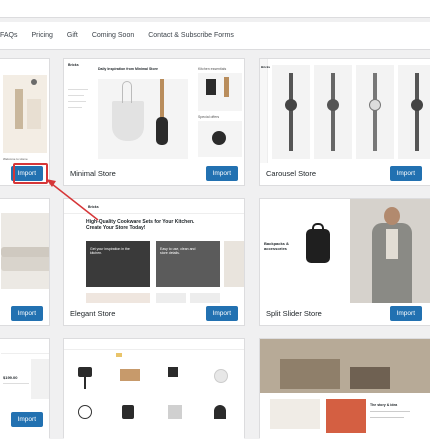 The image size is (430, 439). I want to click on template-thumbnail: The story & idea, so click(345, 389).